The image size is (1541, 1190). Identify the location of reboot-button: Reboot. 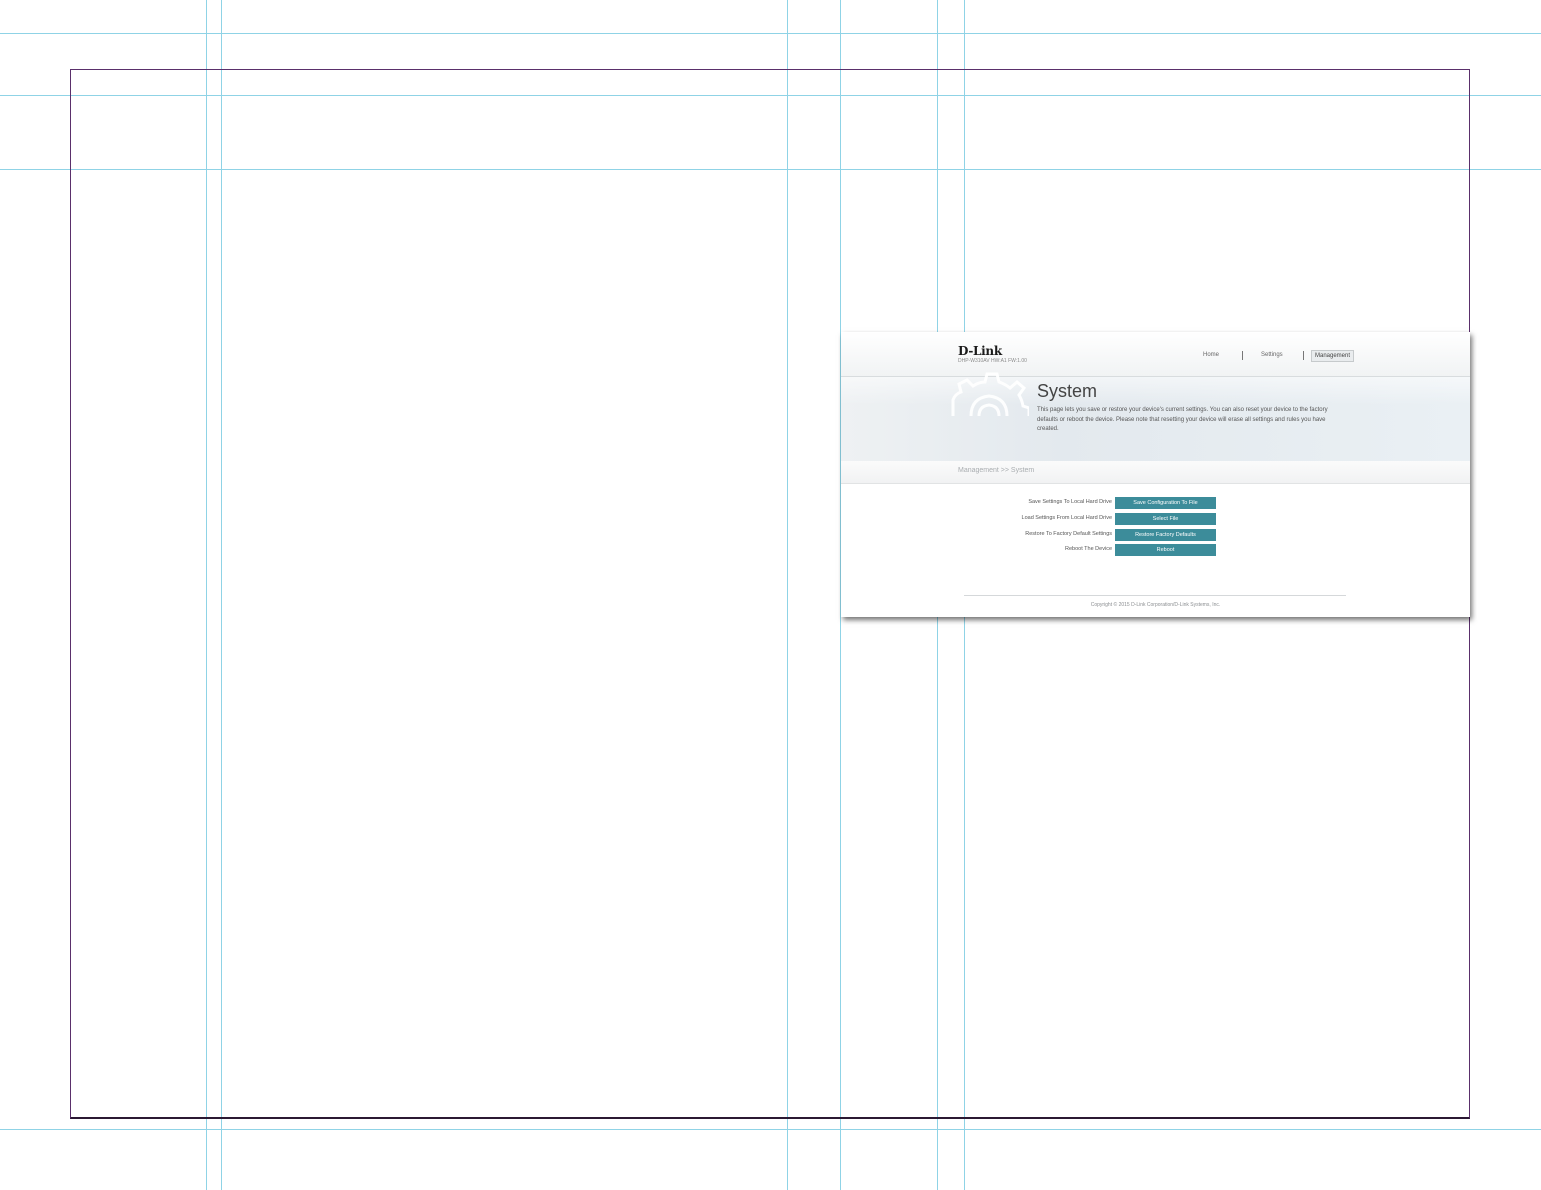
(1165, 550).